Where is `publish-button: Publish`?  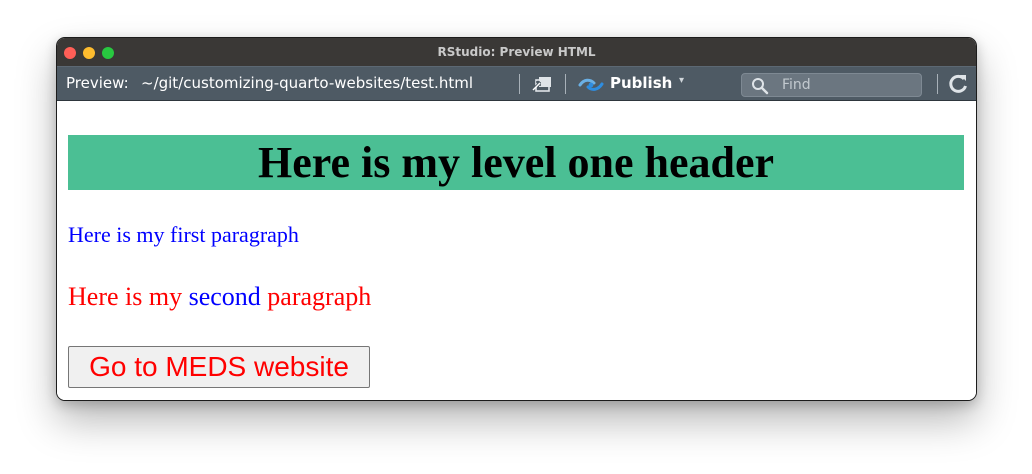 publish-button: Publish is located at coordinates (641, 83).